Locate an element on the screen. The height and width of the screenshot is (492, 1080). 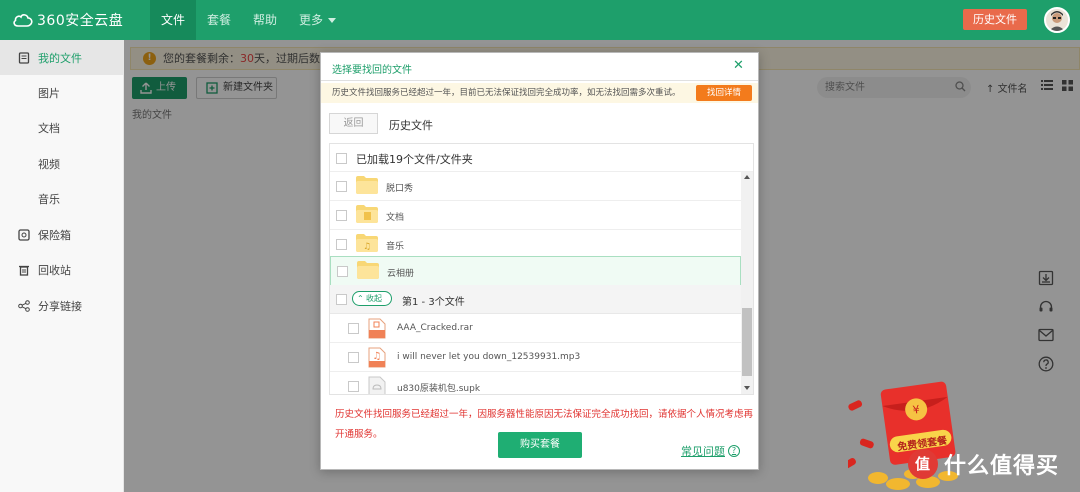
sidebar-item-images: 图片 is located at coordinates (62, 92).